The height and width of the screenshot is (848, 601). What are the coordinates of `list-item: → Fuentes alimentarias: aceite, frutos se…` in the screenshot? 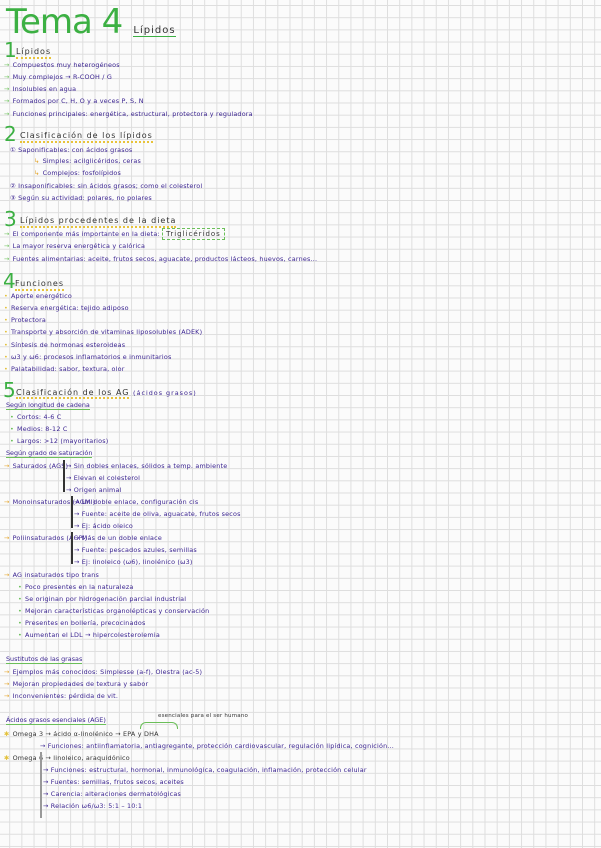 It's located at (161, 259).